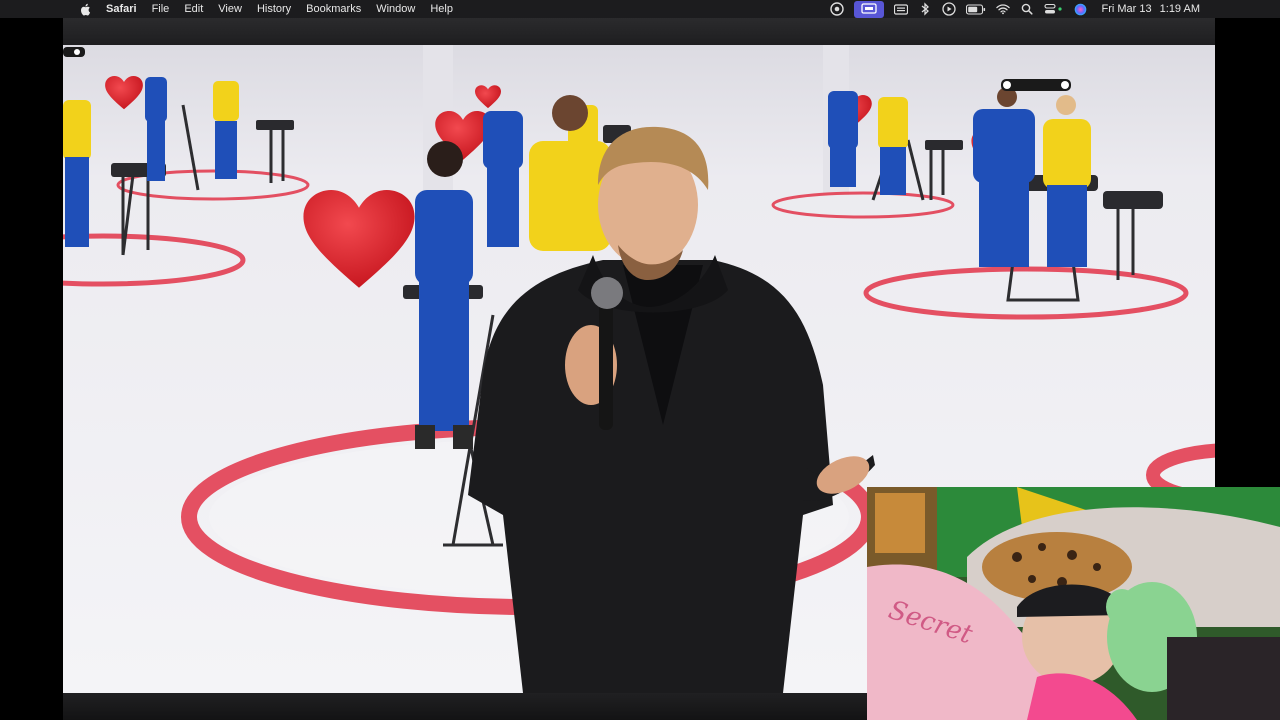 The height and width of the screenshot is (720, 1280). I want to click on safari-window-top-bar, so click(639, 31).